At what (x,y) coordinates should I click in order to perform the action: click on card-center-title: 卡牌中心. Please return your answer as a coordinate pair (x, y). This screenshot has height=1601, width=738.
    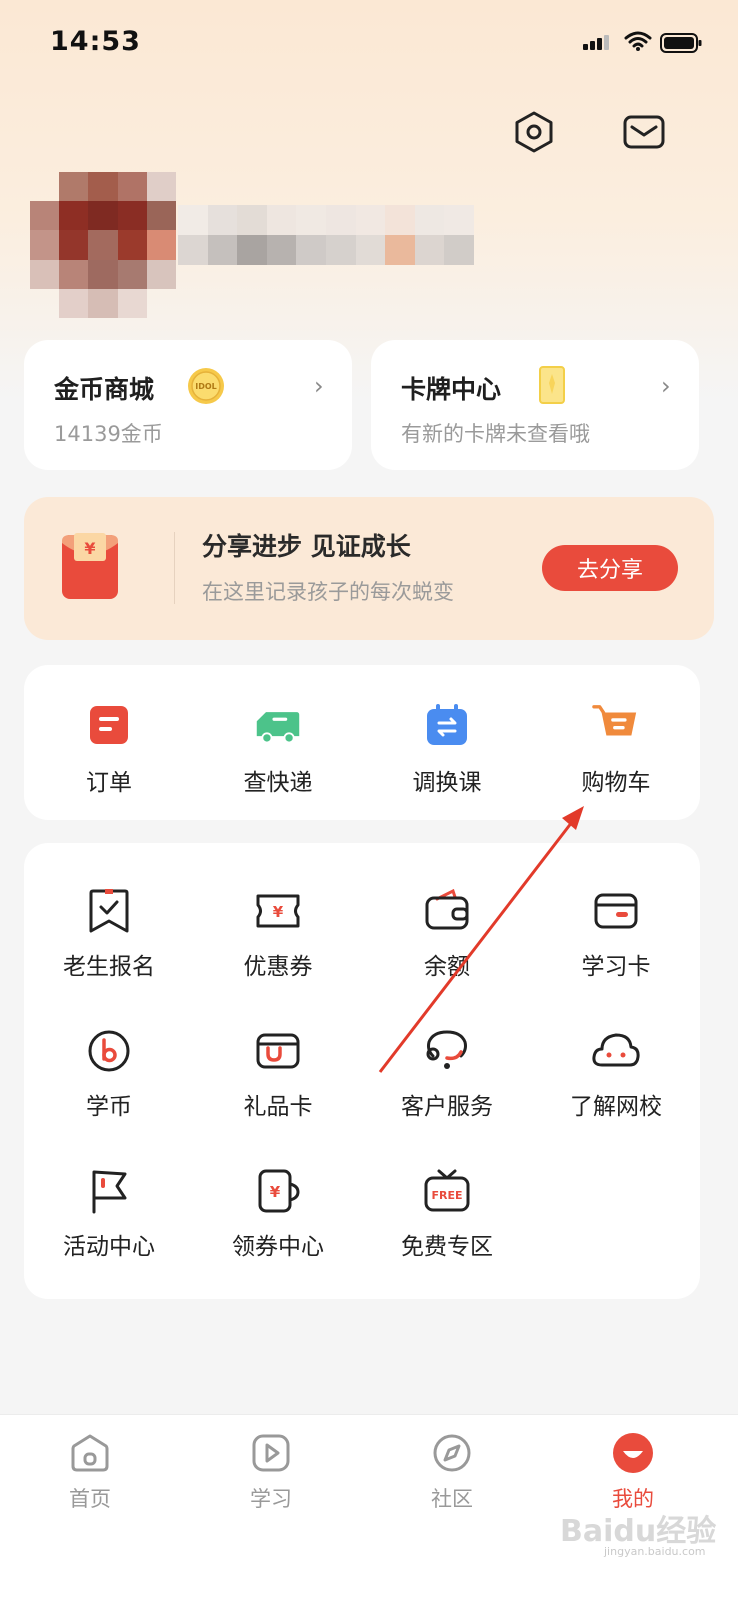
    Looking at the image, I should click on (451, 389).